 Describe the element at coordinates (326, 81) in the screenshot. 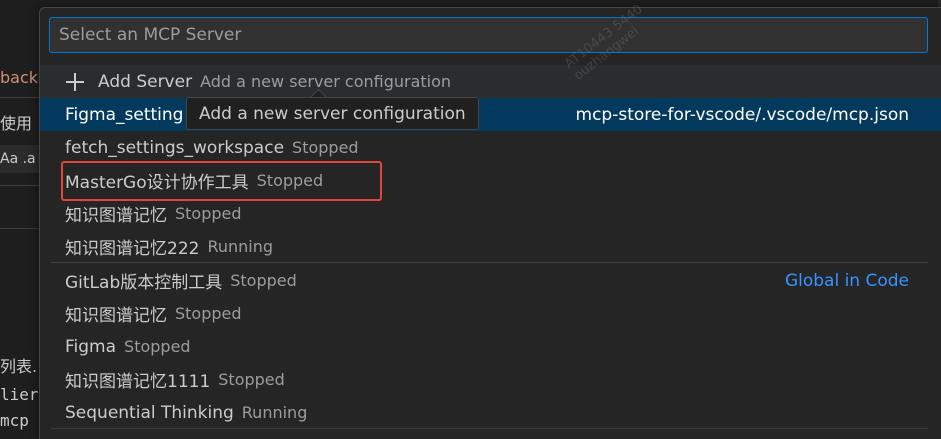

I see `add-server-description: Add a new server configuration` at that location.